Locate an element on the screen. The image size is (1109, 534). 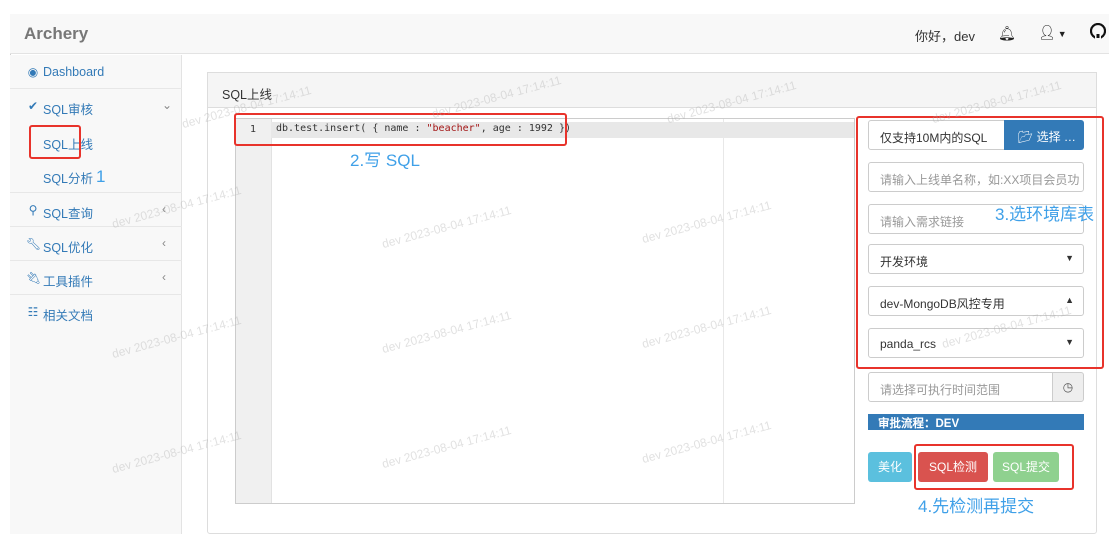
environment-select: 开发环境 ▼ is located at coordinates (976, 259).